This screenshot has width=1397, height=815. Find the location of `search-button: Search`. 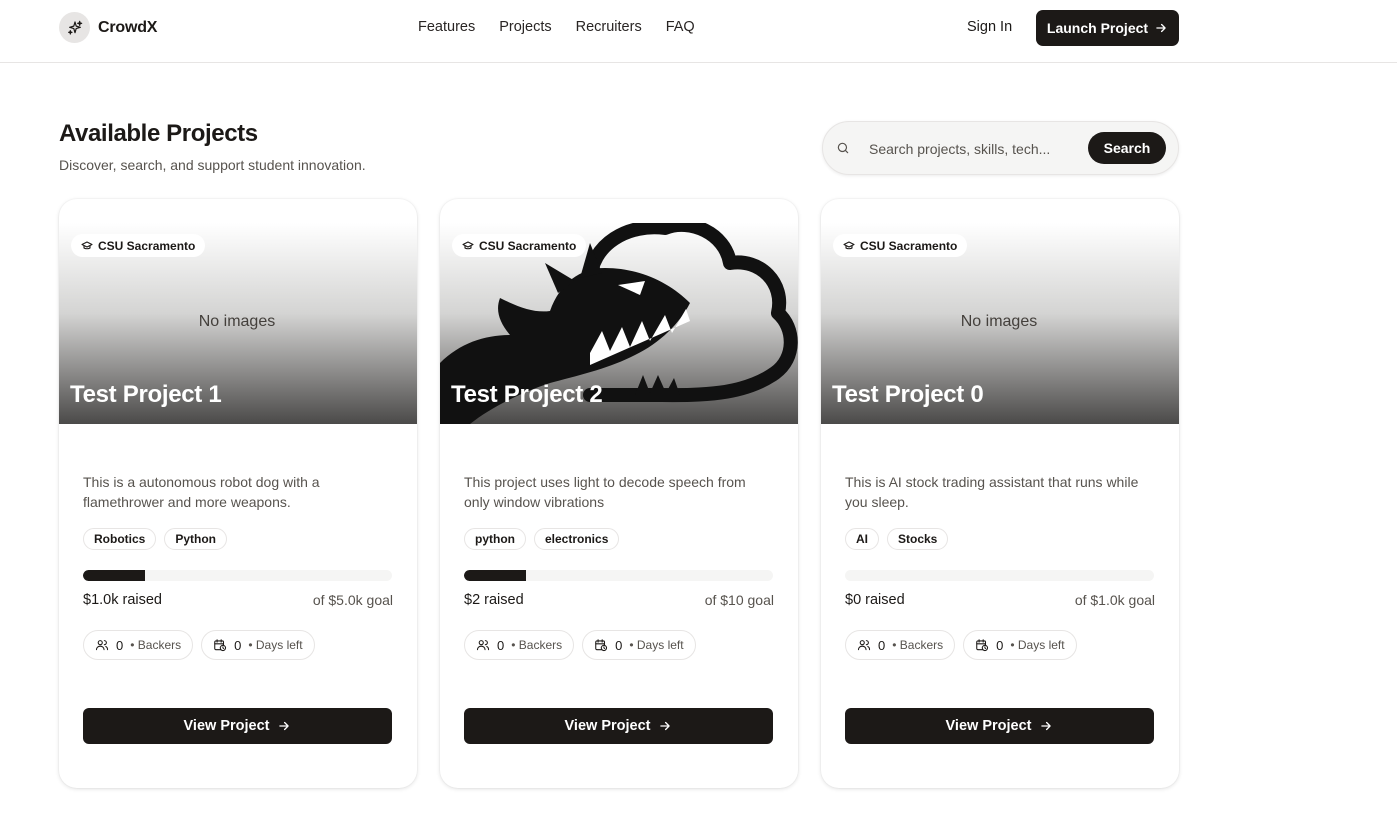

search-button: Search is located at coordinates (1127, 148).